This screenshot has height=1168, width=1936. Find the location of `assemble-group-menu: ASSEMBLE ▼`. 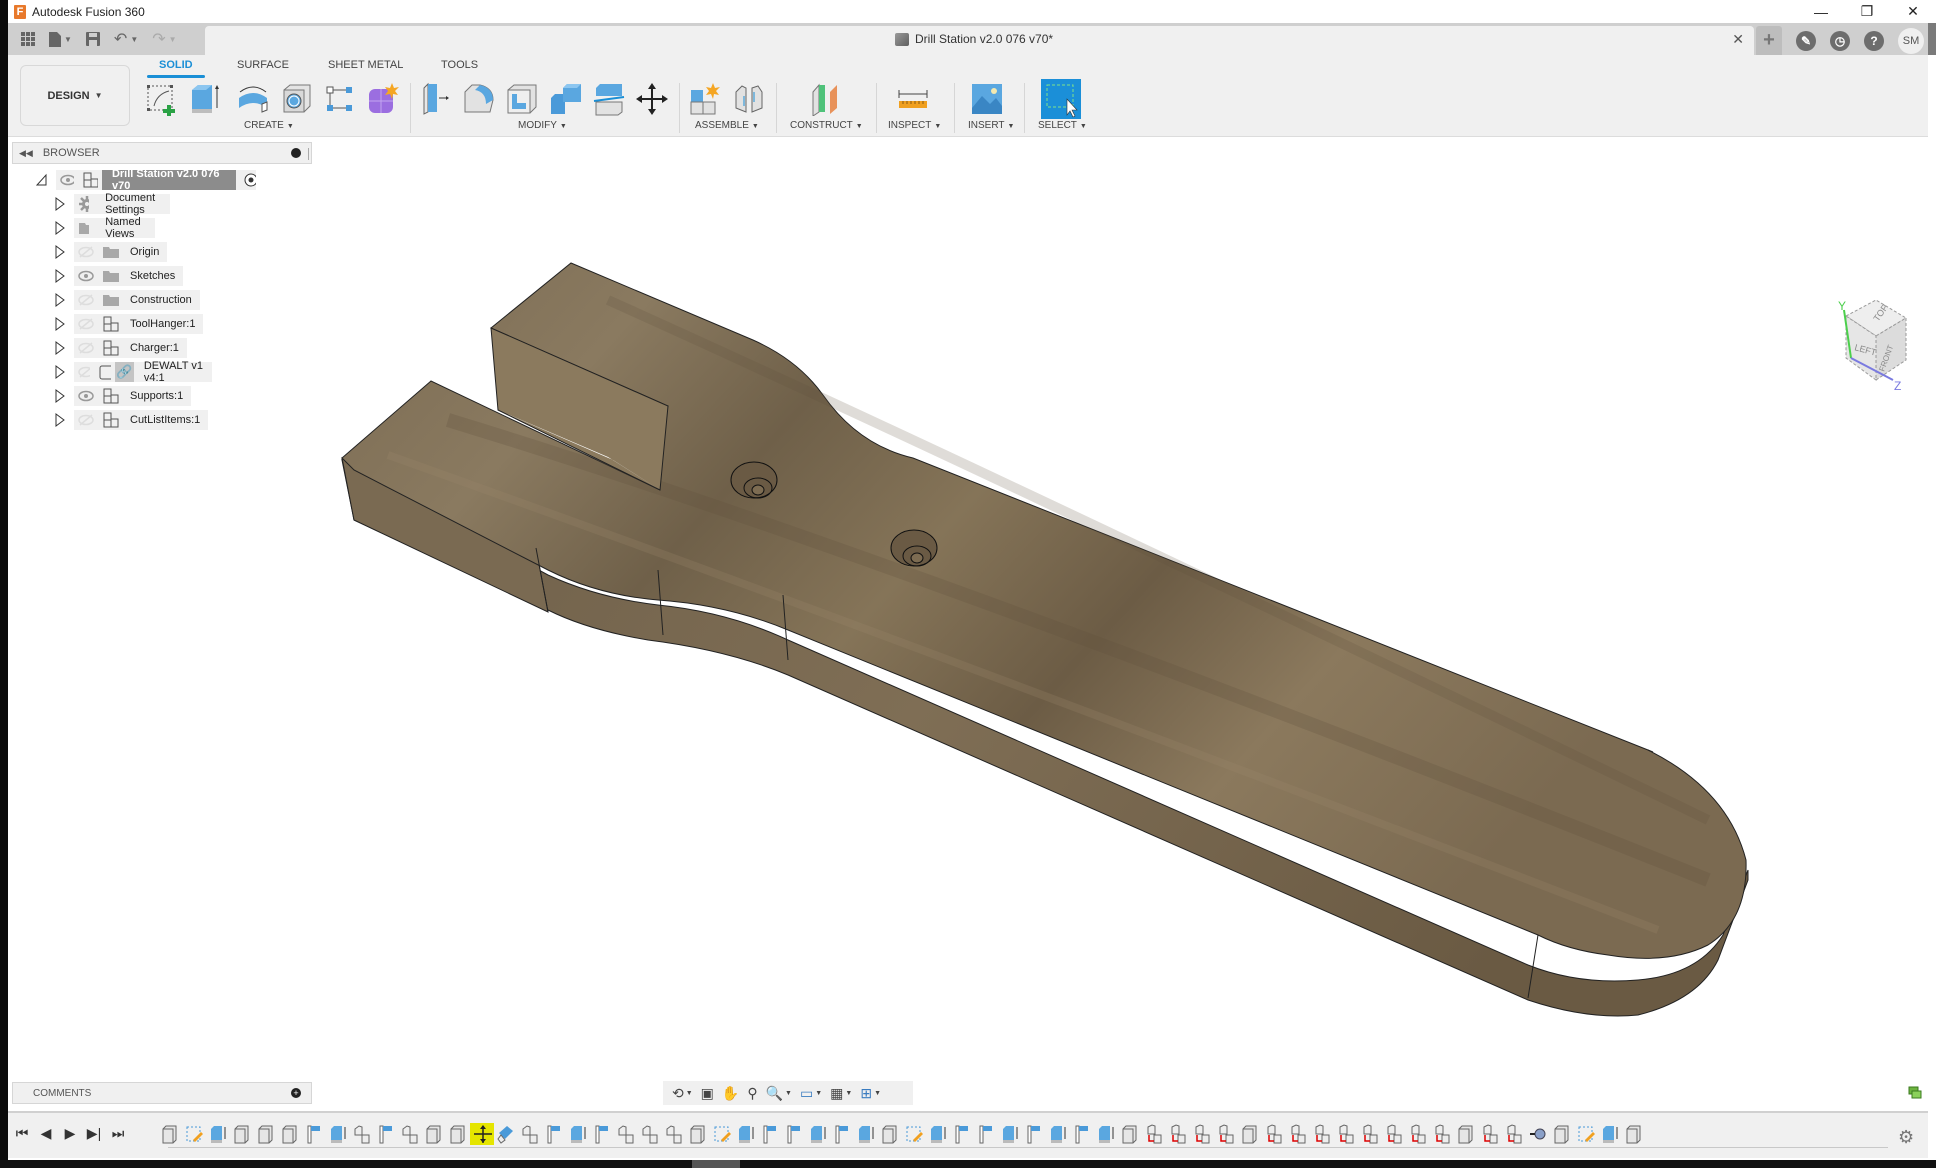

assemble-group-menu: ASSEMBLE ▼ is located at coordinates (727, 125).